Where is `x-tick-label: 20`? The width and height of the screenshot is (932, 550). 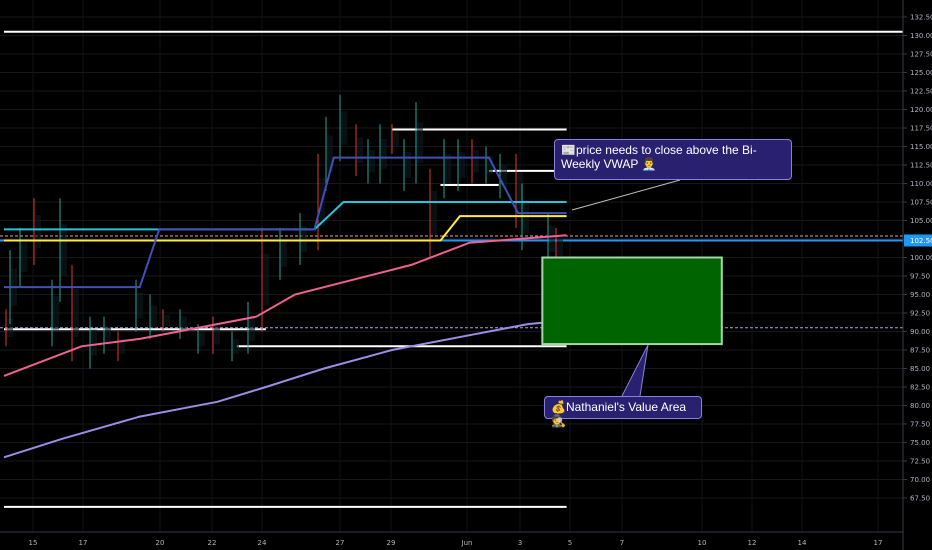 x-tick-label: 20 is located at coordinates (160, 543).